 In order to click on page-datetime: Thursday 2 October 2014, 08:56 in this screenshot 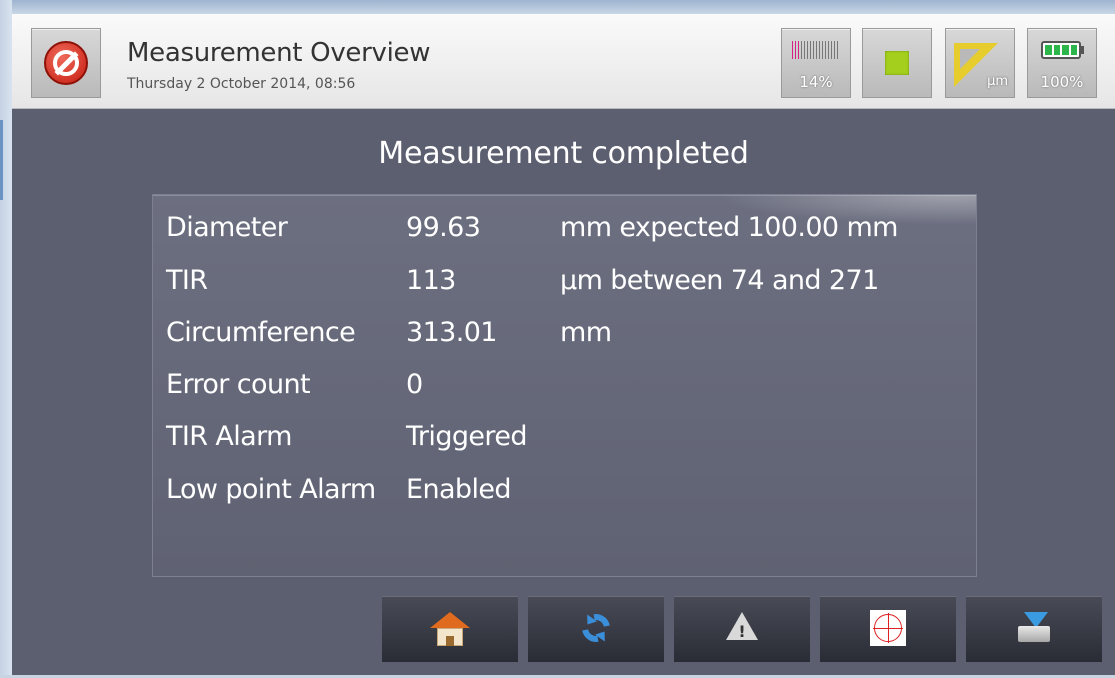, I will do `click(241, 84)`.